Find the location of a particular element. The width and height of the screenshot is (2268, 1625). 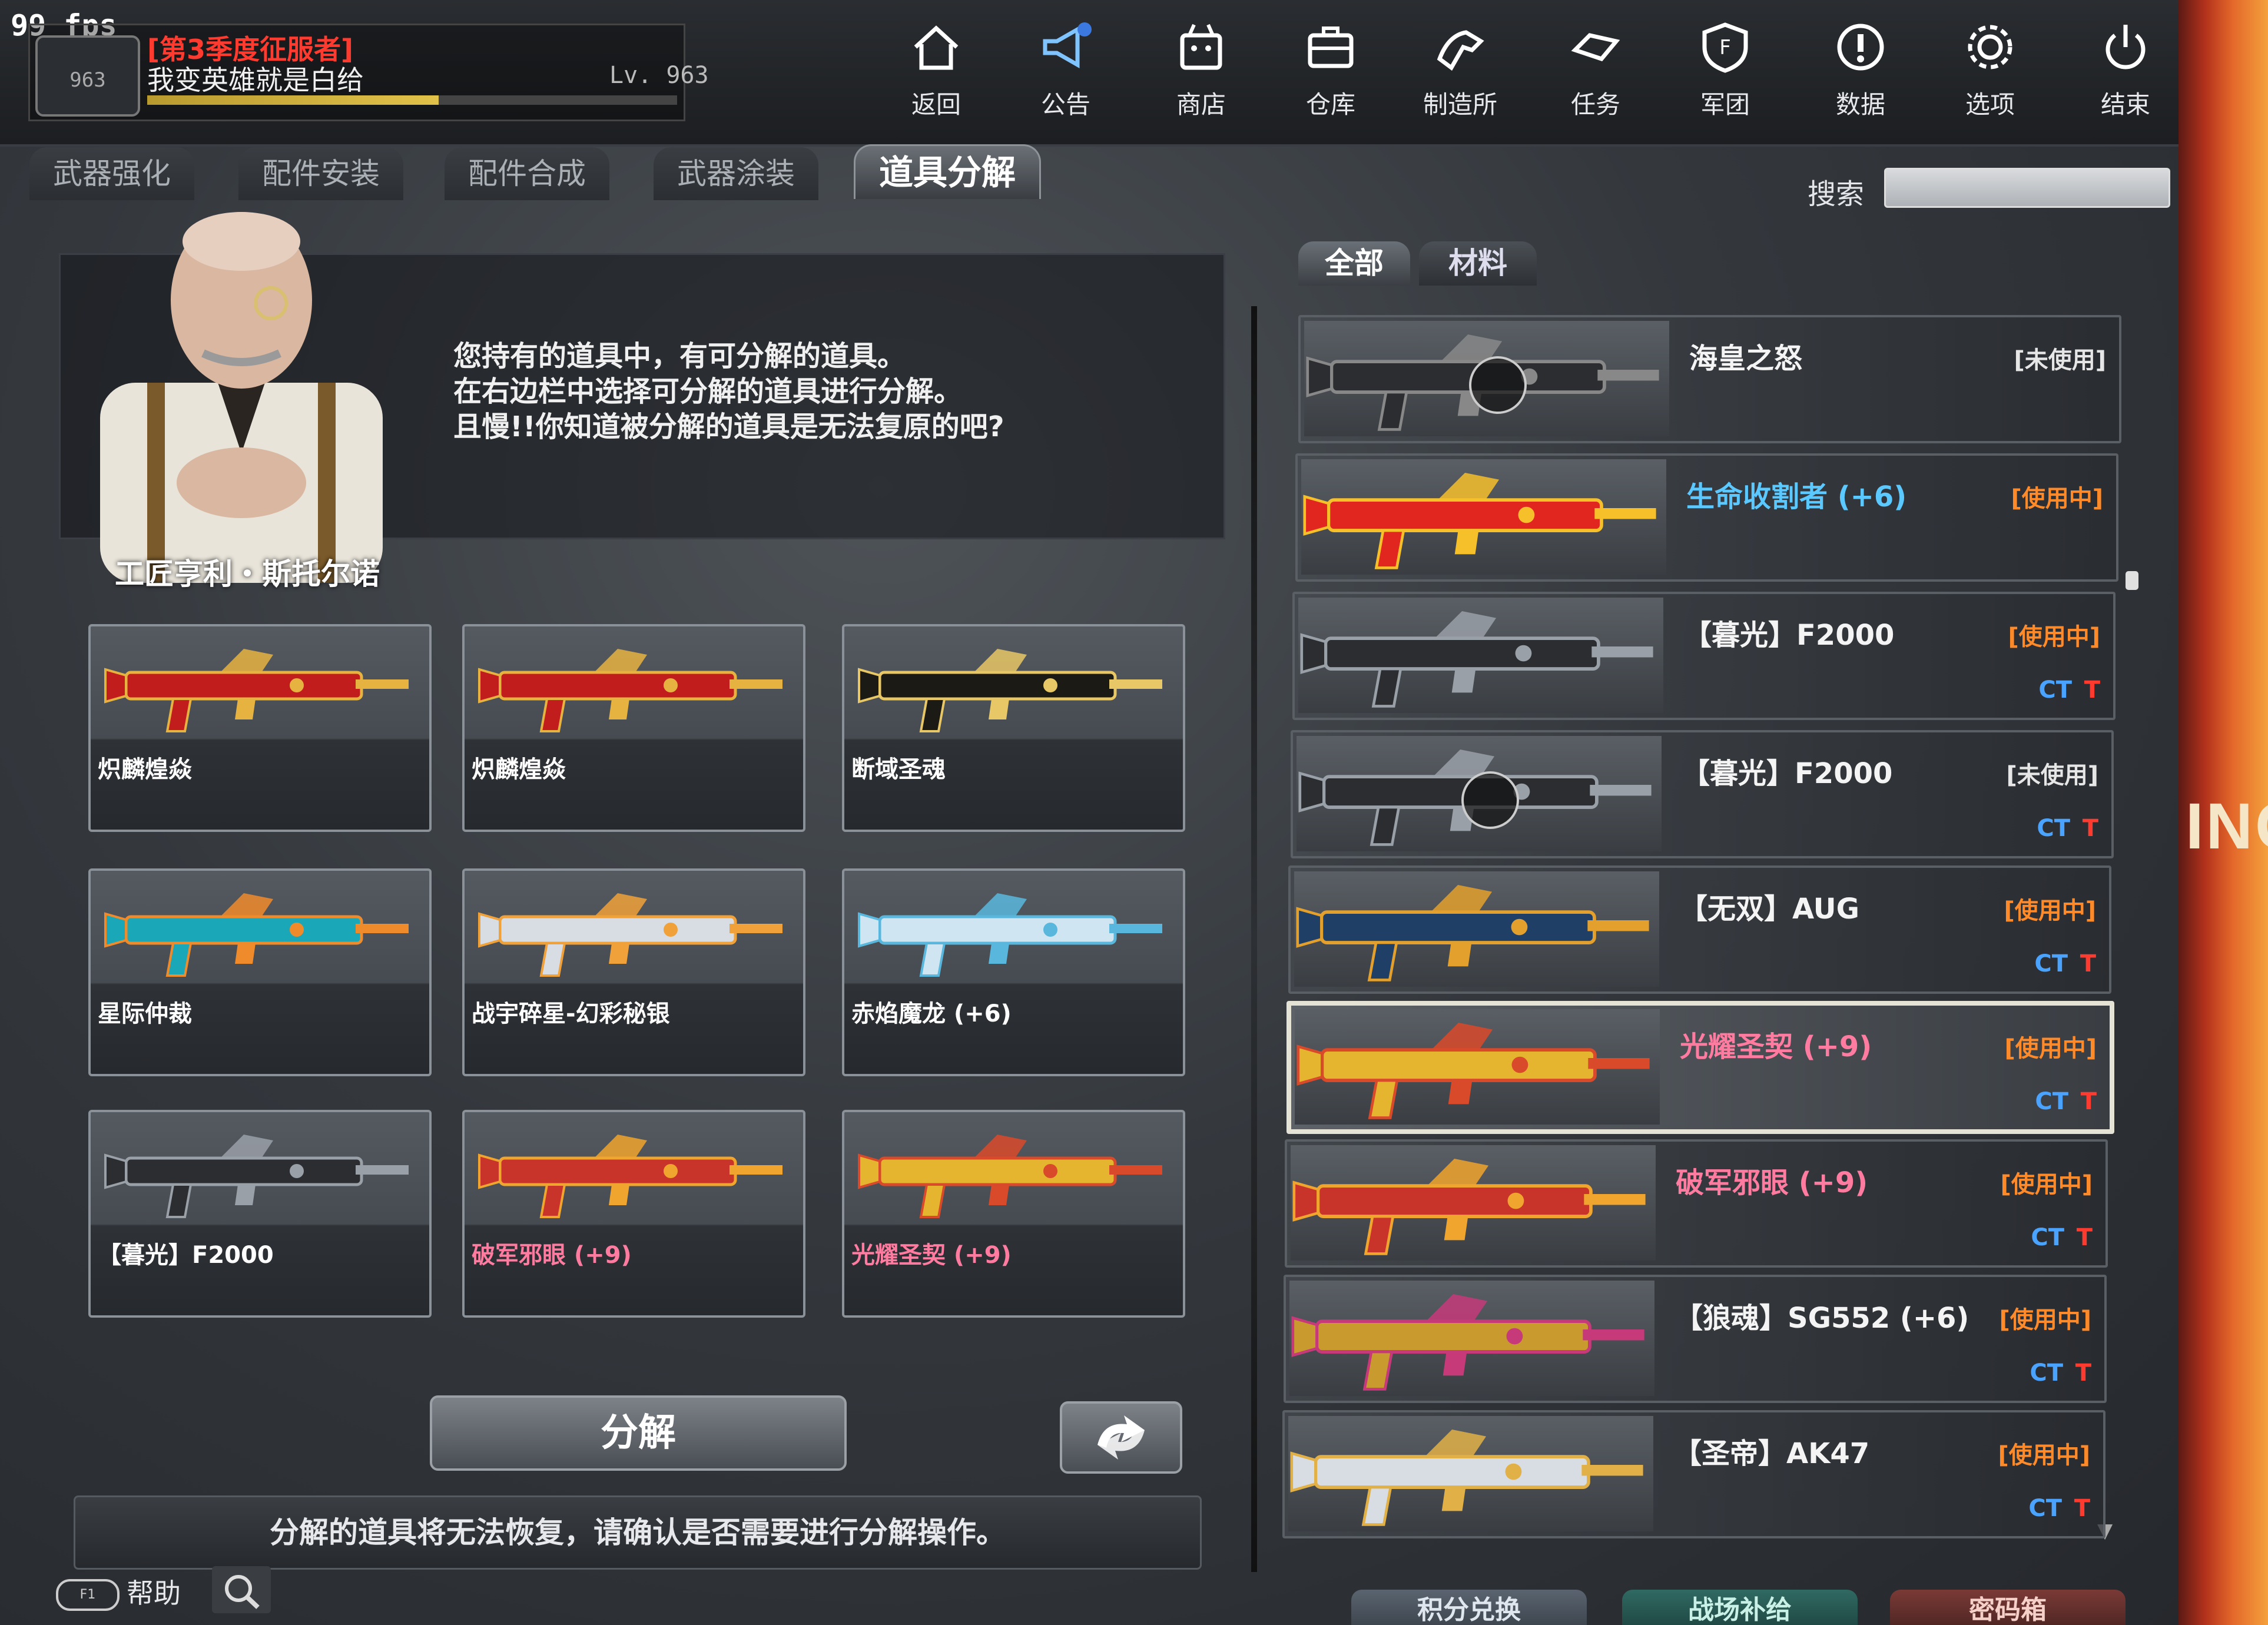

inventory-item-name: 【无双】AUG is located at coordinates (1769, 909).